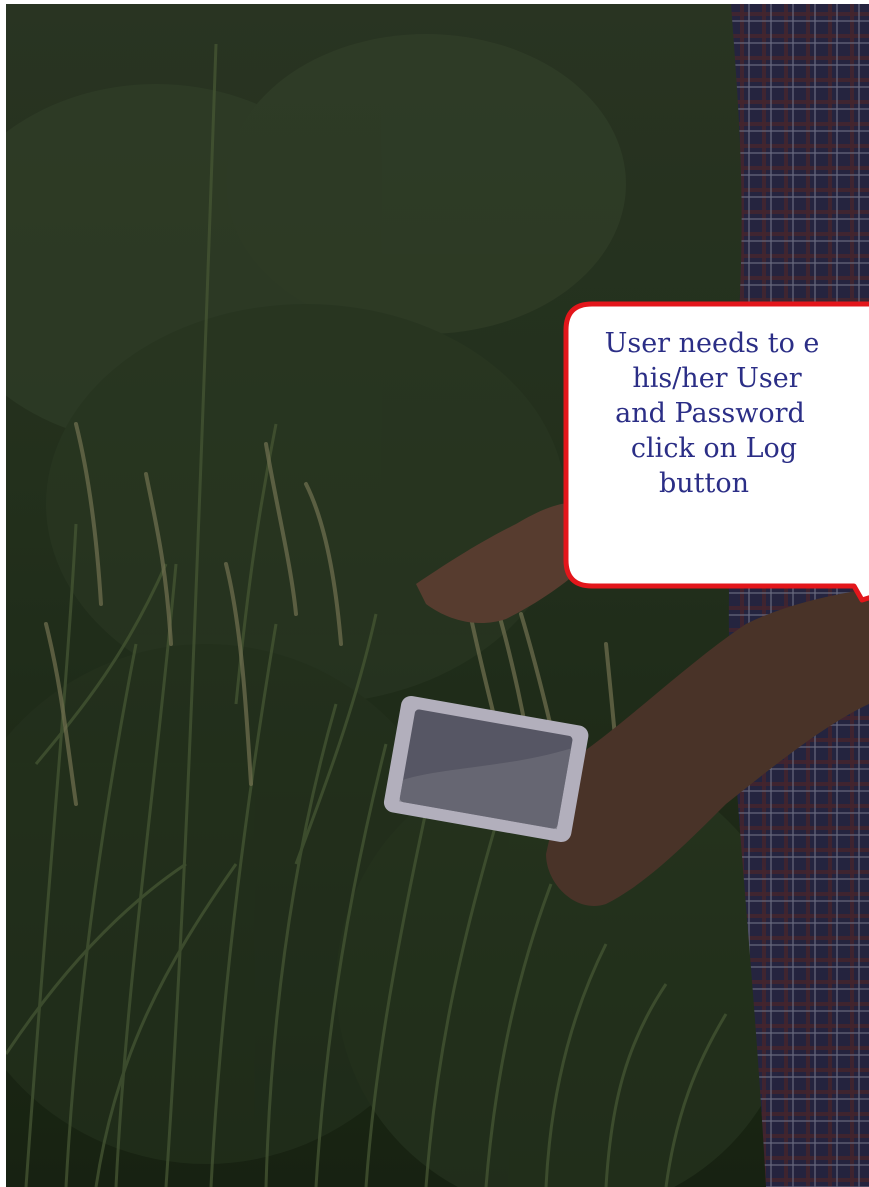  What do you see at coordinates (704, 483) in the screenshot?
I see `callout-line-5: button` at bounding box center [704, 483].